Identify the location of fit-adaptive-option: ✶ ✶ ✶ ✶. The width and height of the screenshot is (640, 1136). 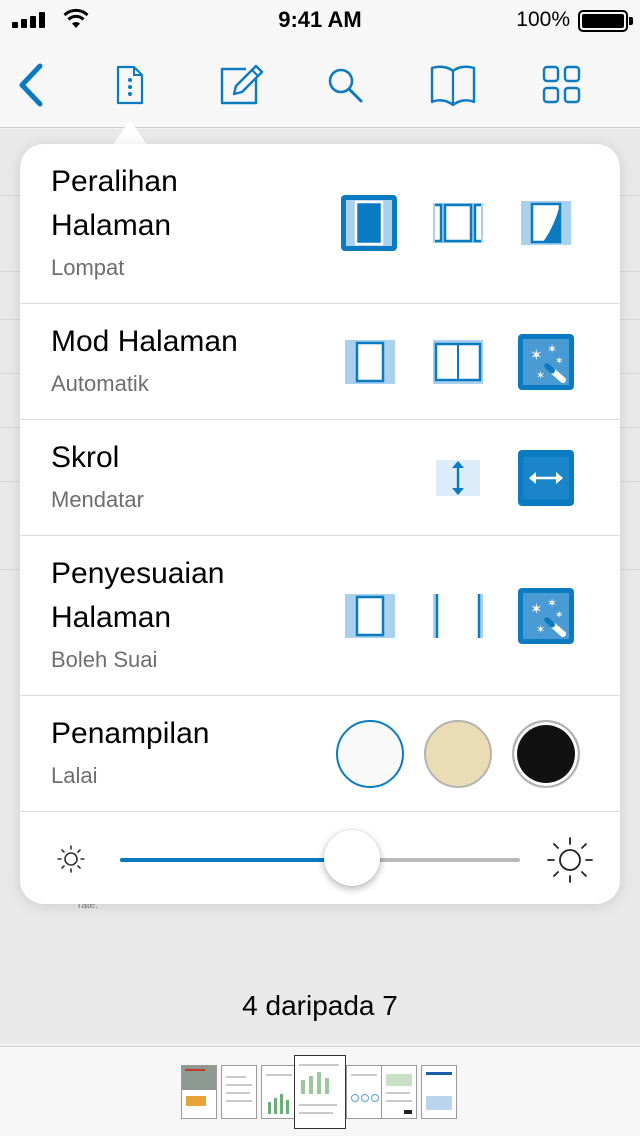
(546, 616).